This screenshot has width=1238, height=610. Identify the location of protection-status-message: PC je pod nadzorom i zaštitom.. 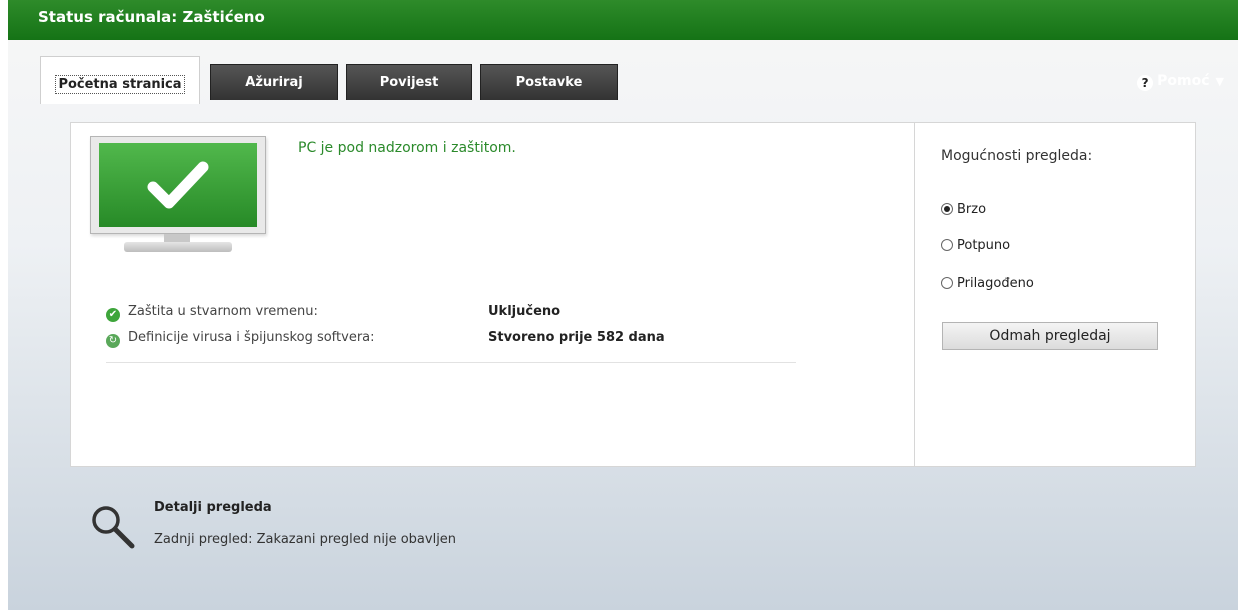
(407, 148).